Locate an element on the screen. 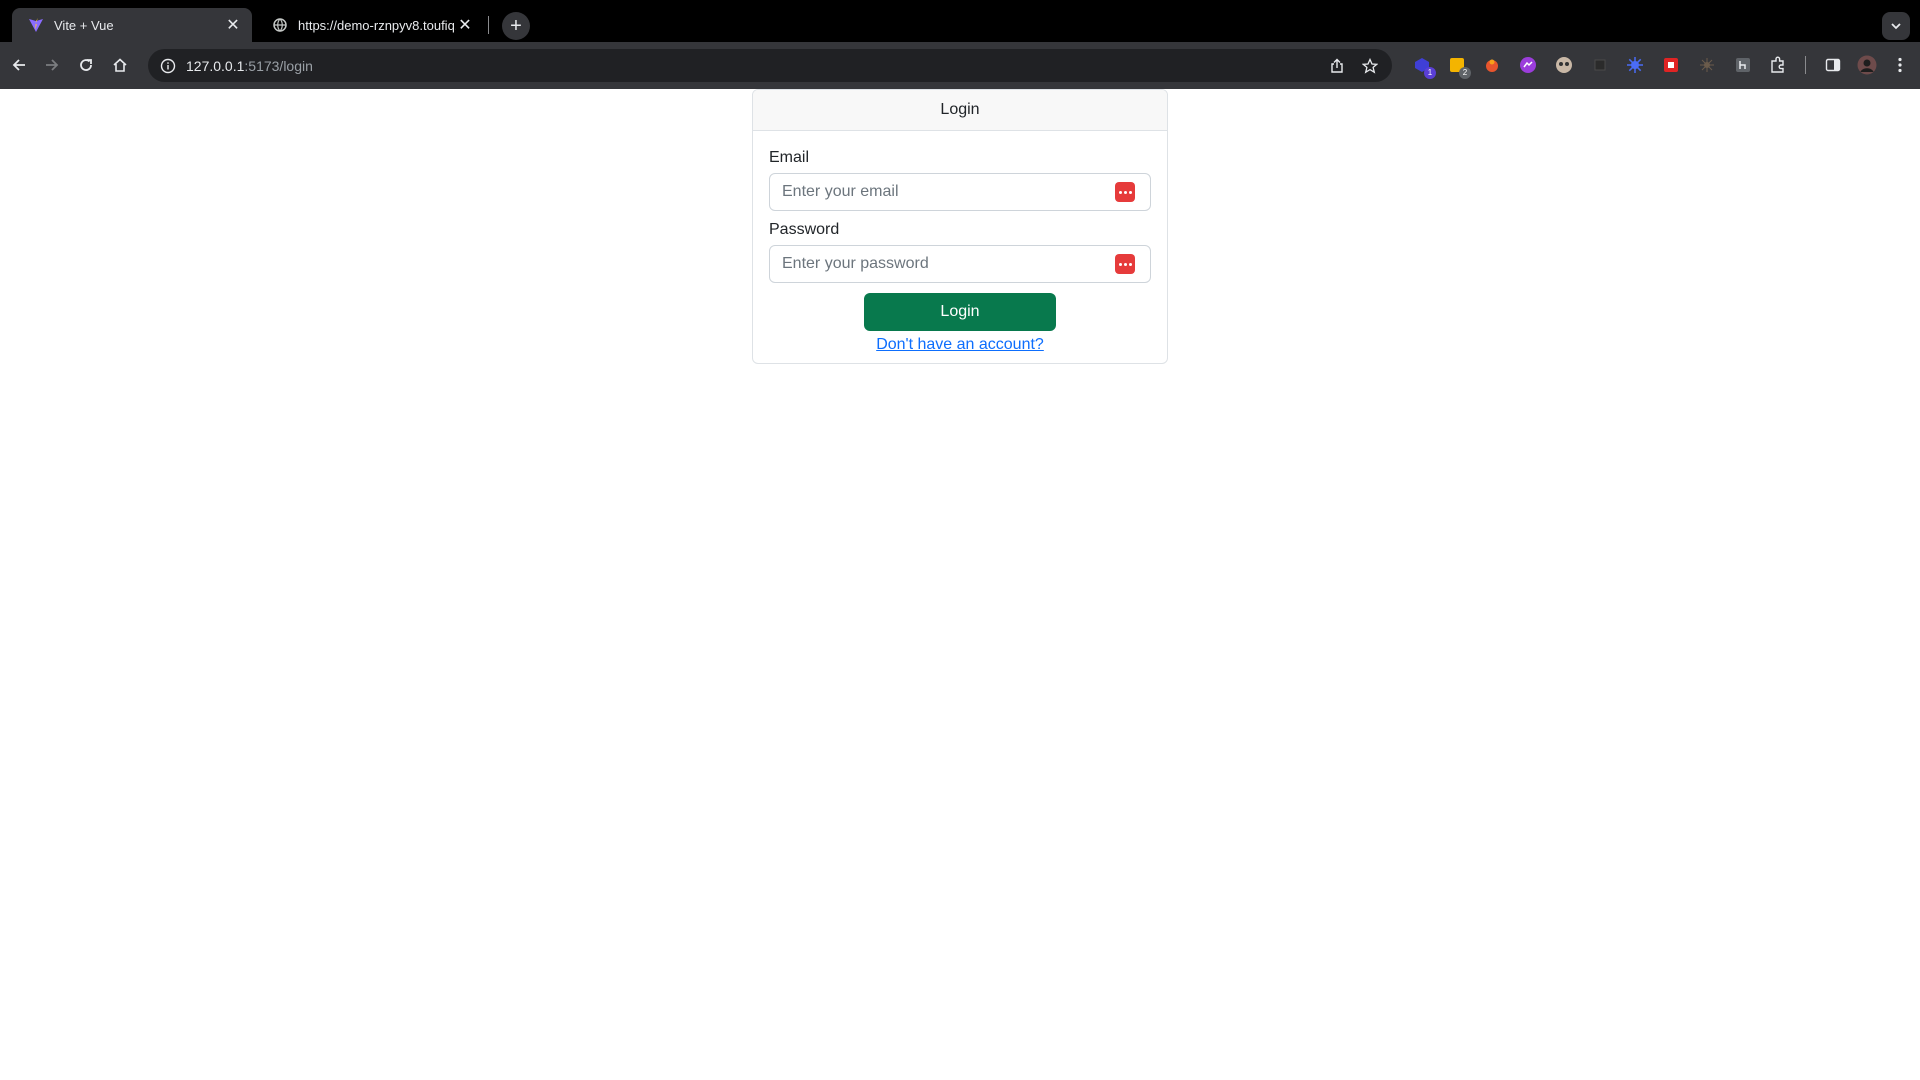  address-url: 127.0.0.1:5173/login is located at coordinates (249, 66).